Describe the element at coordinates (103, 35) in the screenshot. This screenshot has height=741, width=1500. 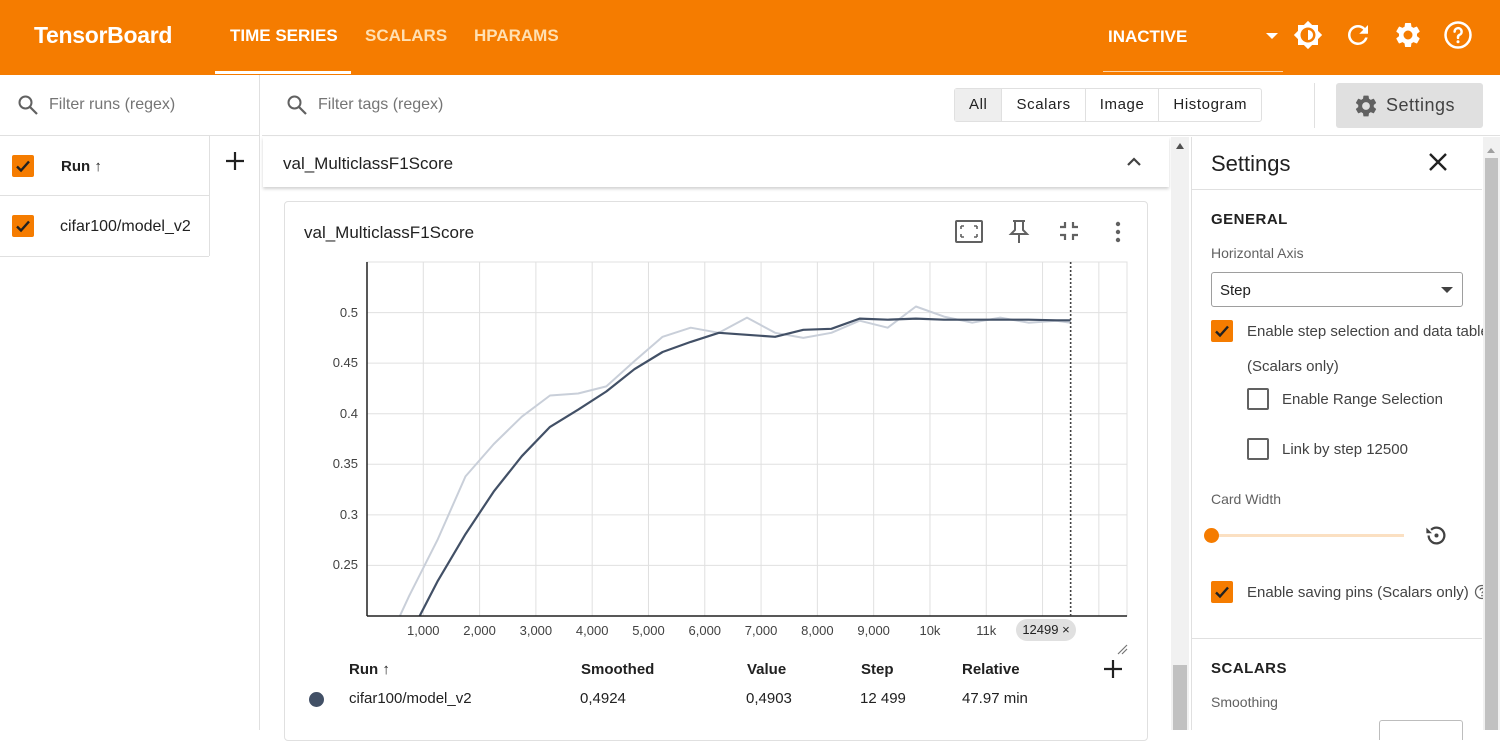
I see `brand-logo: TensorBoard` at that location.